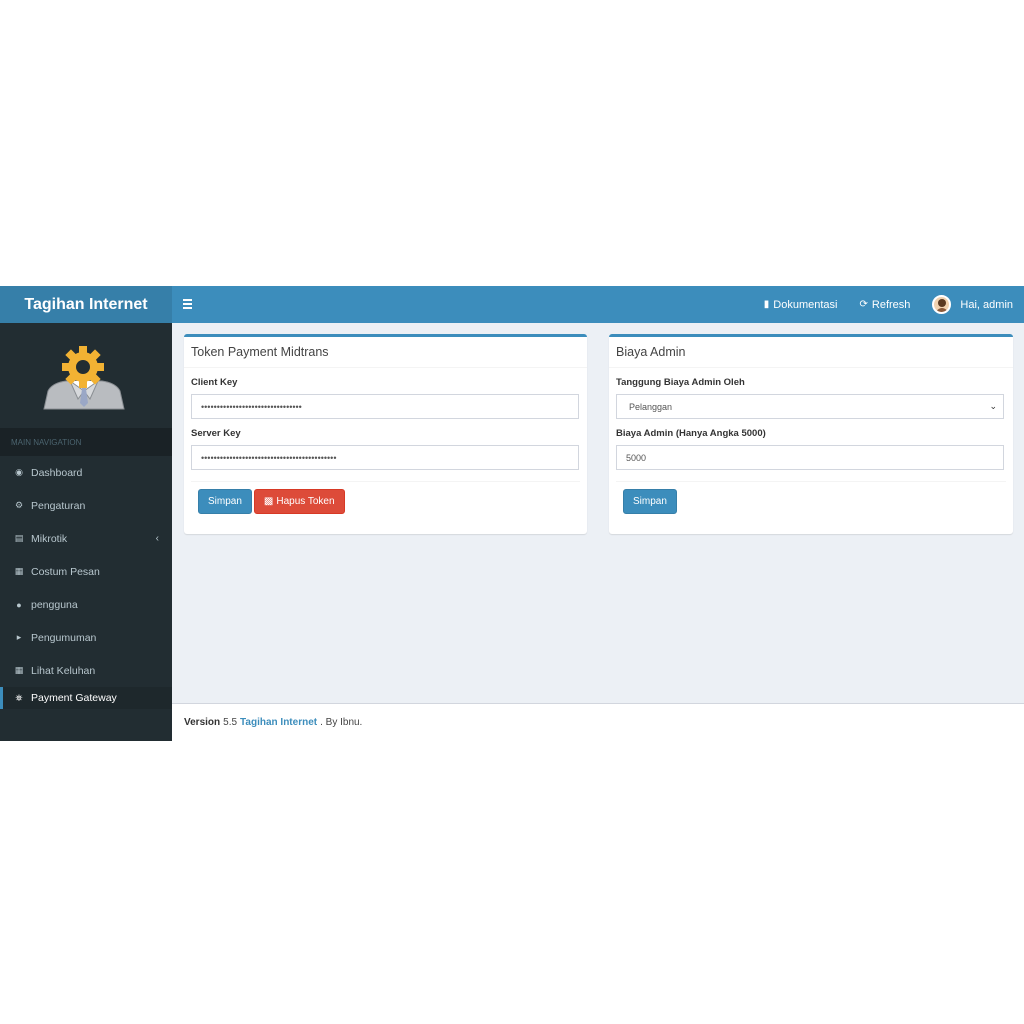 This screenshot has height=1024, width=1024. I want to click on admin-gear-avatar-icon, so click(84, 378).